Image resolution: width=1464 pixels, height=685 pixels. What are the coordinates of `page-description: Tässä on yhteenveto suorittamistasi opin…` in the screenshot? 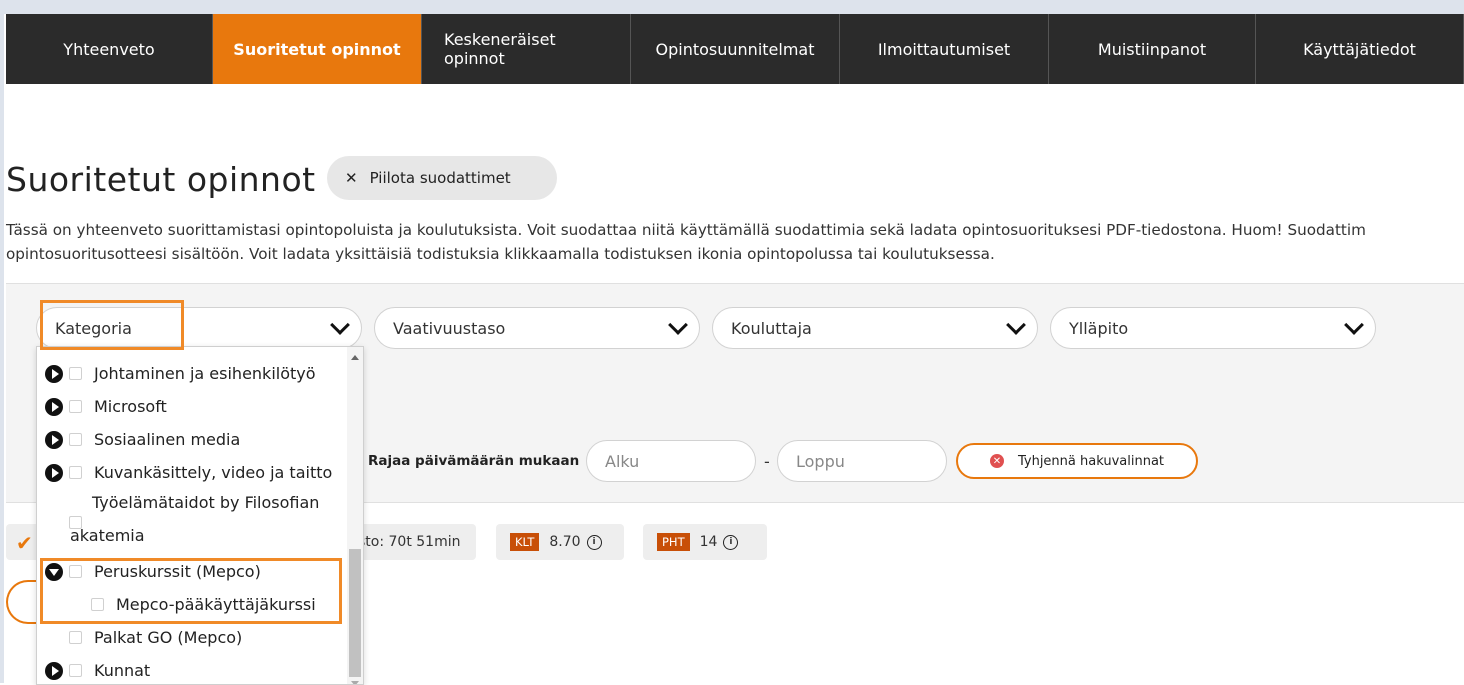 It's located at (735, 242).